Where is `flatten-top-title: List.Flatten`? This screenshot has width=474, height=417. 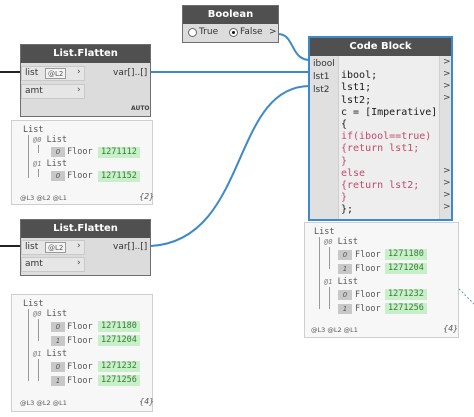
flatten-top-title: List.Flatten is located at coordinates (85, 54).